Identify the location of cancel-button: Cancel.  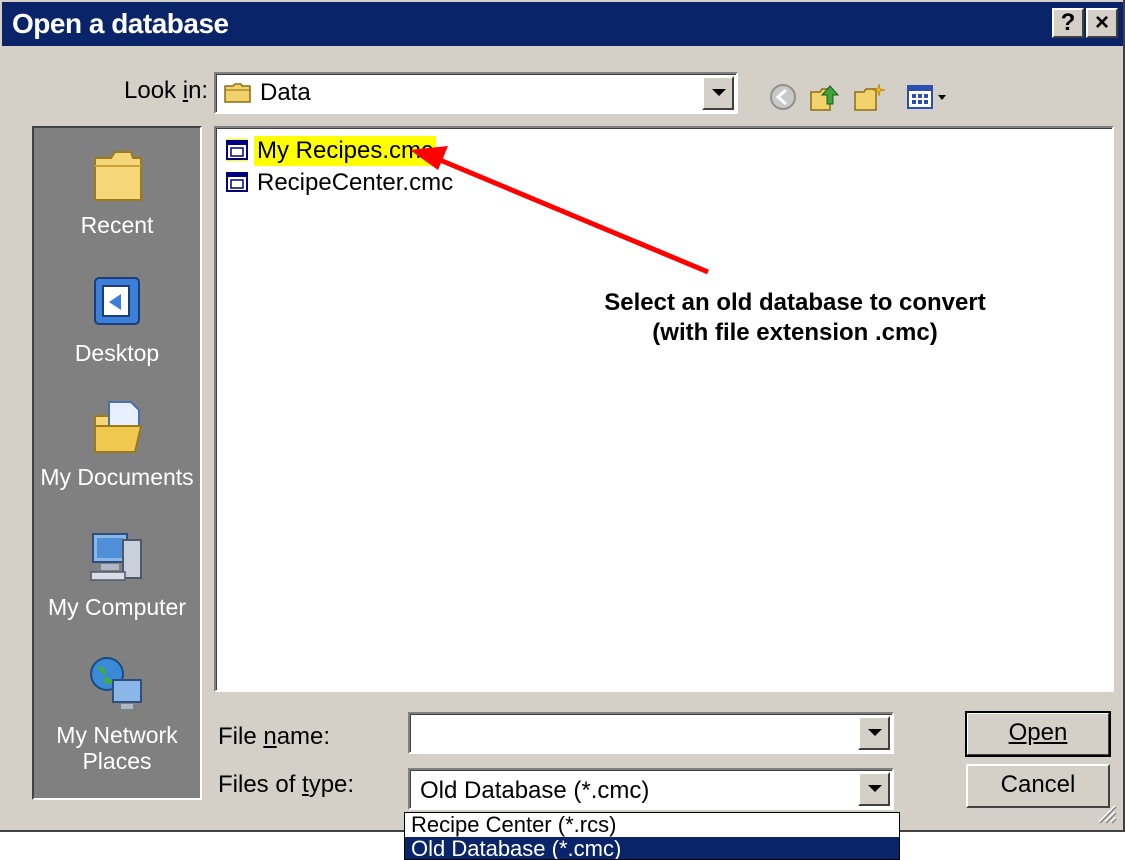
(1038, 786).